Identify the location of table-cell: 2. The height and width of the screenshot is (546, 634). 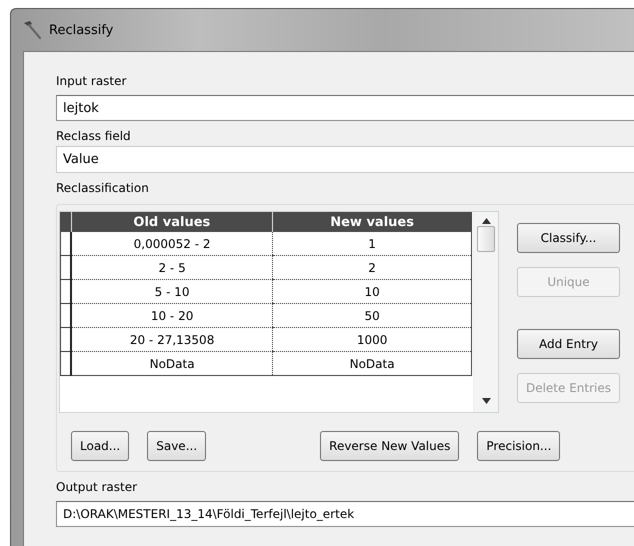
(372, 268).